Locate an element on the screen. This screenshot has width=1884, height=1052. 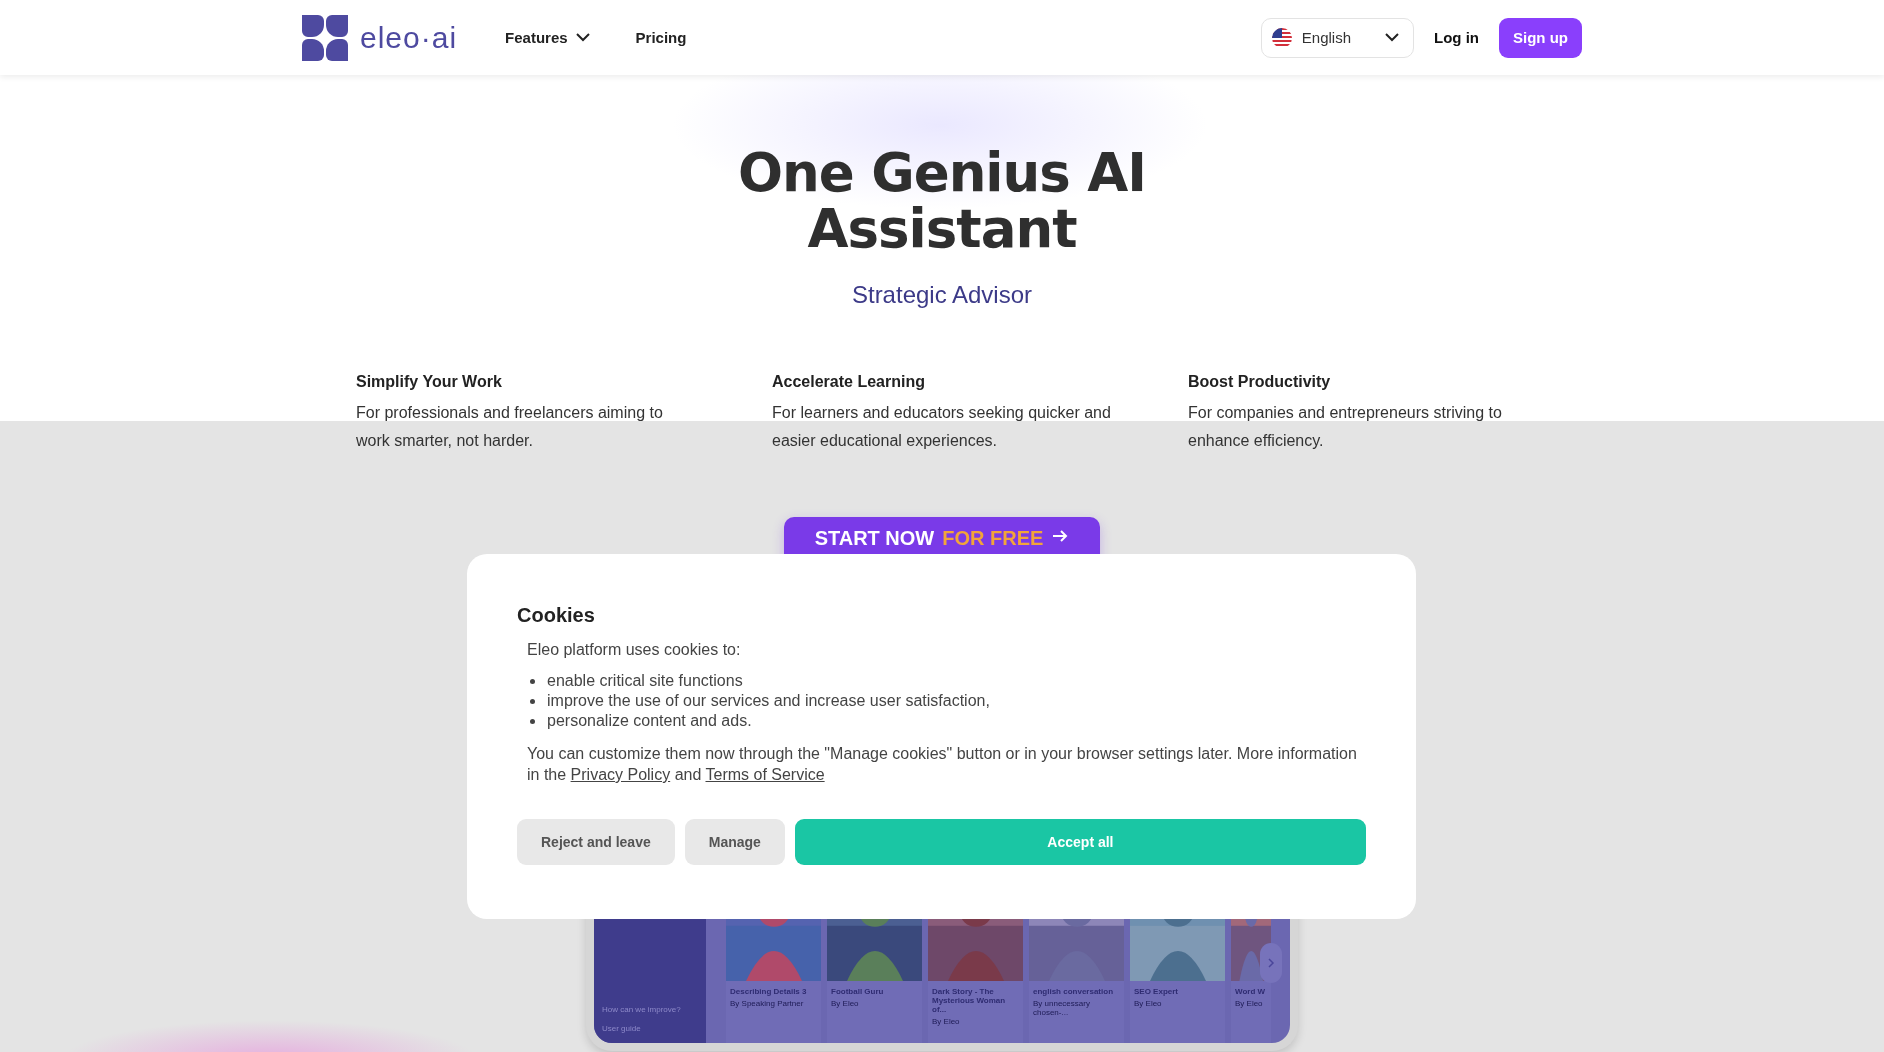
sidebar-item: How can we improve? is located at coordinates (650, 1009).